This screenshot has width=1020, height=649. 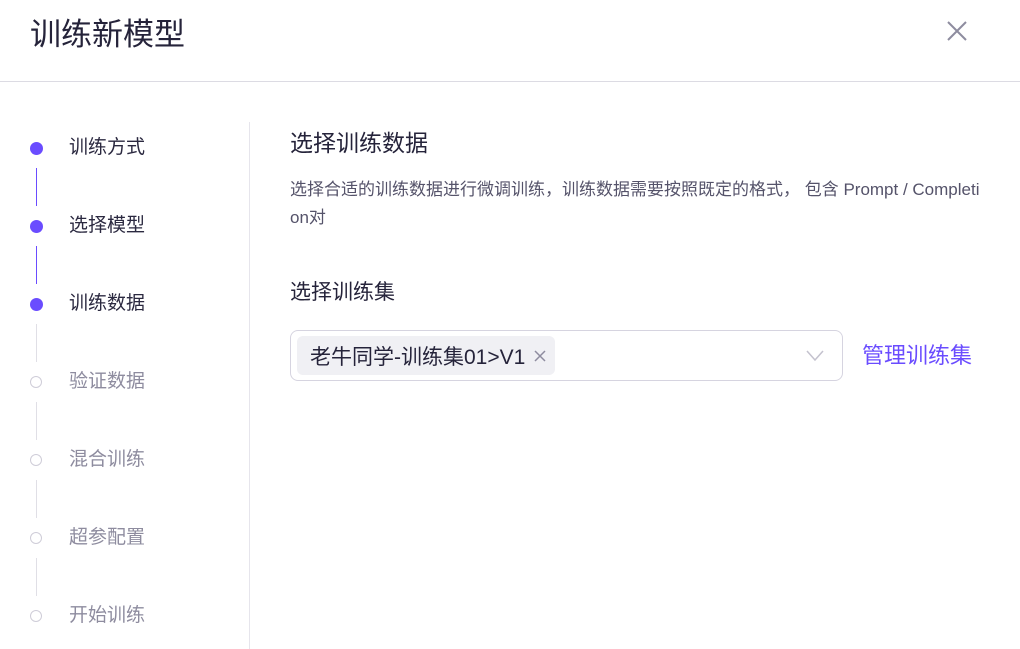 What do you see at coordinates (107, 147) in the screenshot?
I see `step-label: 训练方式` at bounding box center [107, 147].